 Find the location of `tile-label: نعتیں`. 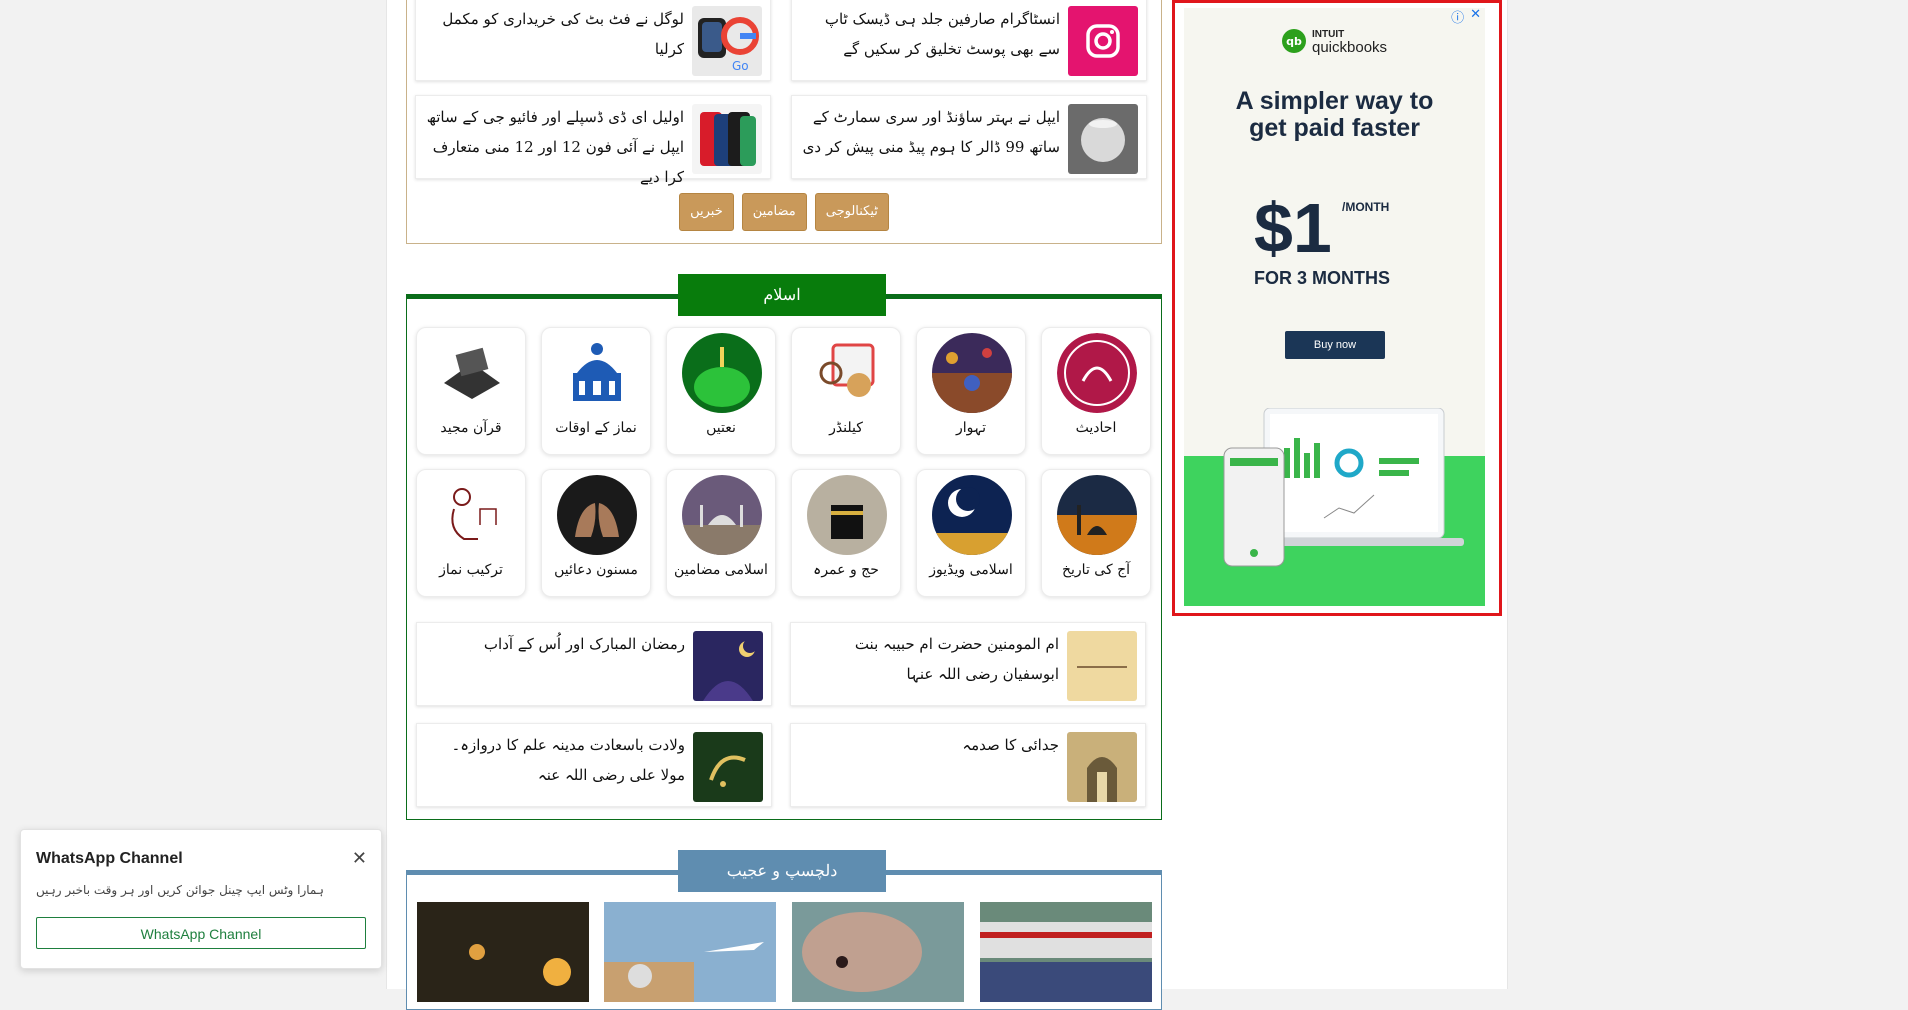

tile-label: نعتیں is located at coordinates (721, 428).